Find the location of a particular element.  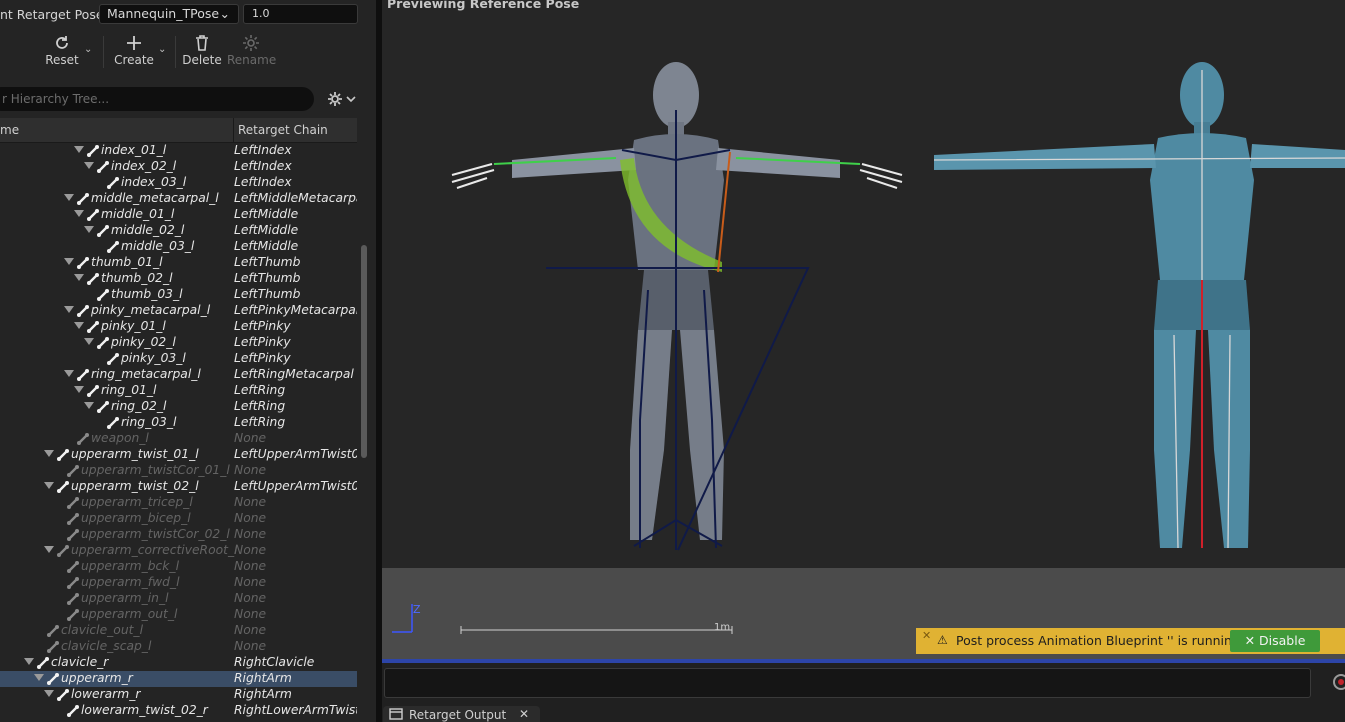

tree-row: upperarm_twist_01_l LeftUpperArmTwist01 is located at coordinates (178, 455).